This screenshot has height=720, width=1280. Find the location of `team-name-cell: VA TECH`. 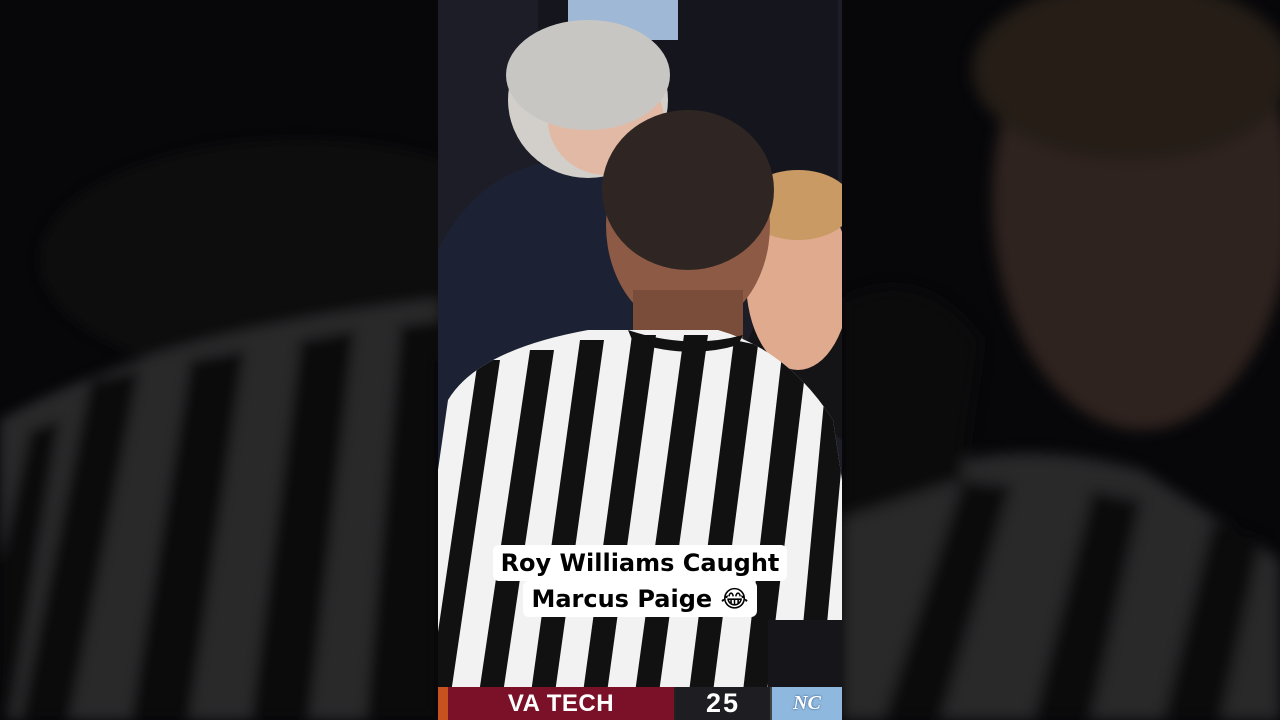

team-name-cell: VA TECH is located at coordinates (562, 703).